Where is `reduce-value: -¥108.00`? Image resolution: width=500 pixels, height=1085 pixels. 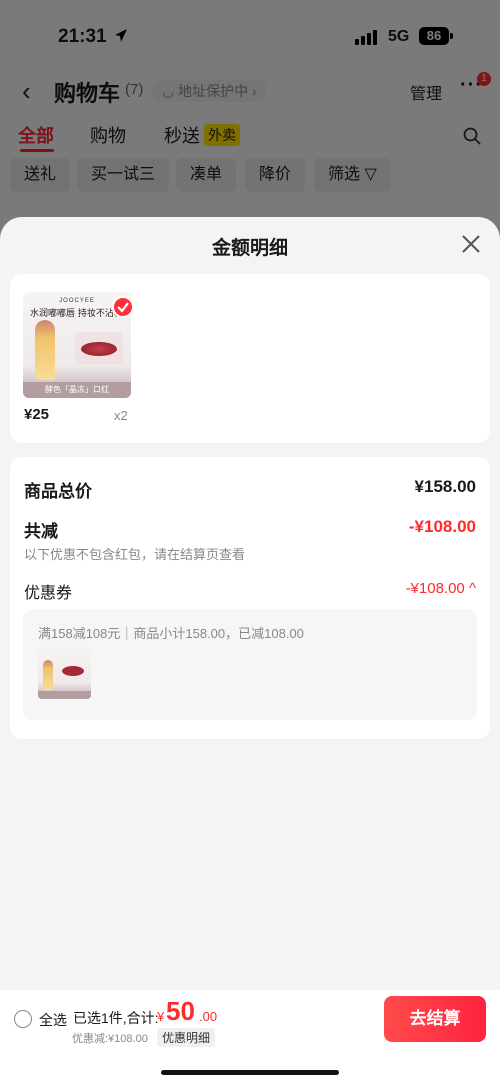
reduce-value: -¥108.00 is located at coordinates (442, 526).